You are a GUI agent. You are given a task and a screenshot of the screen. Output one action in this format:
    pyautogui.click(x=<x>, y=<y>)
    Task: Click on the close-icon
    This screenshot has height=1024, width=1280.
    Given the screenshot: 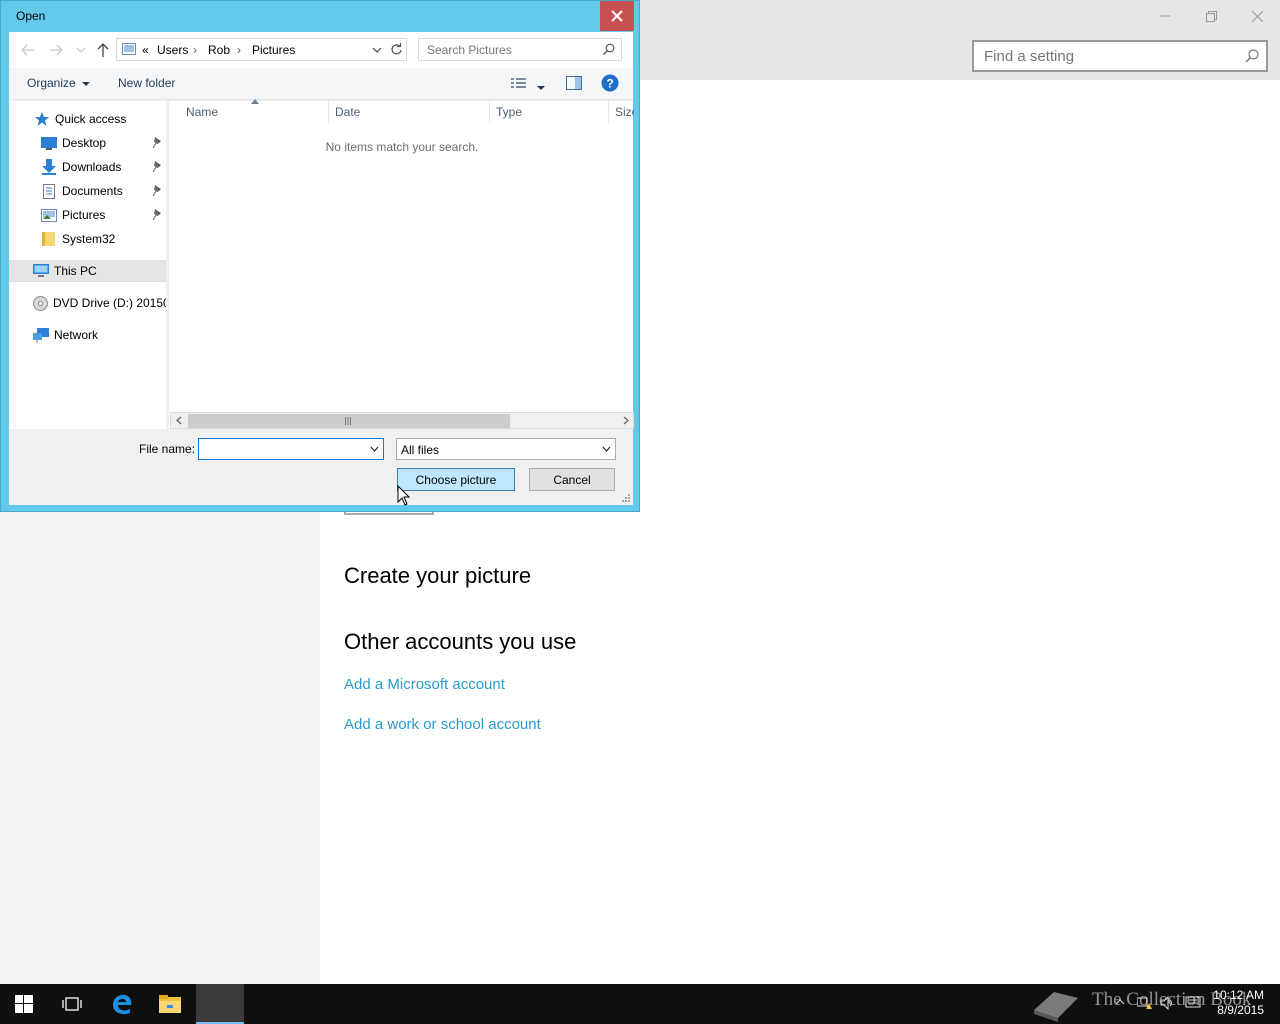 What is the action you would take?
    pyautogui.click(x=1257, y=16)
    